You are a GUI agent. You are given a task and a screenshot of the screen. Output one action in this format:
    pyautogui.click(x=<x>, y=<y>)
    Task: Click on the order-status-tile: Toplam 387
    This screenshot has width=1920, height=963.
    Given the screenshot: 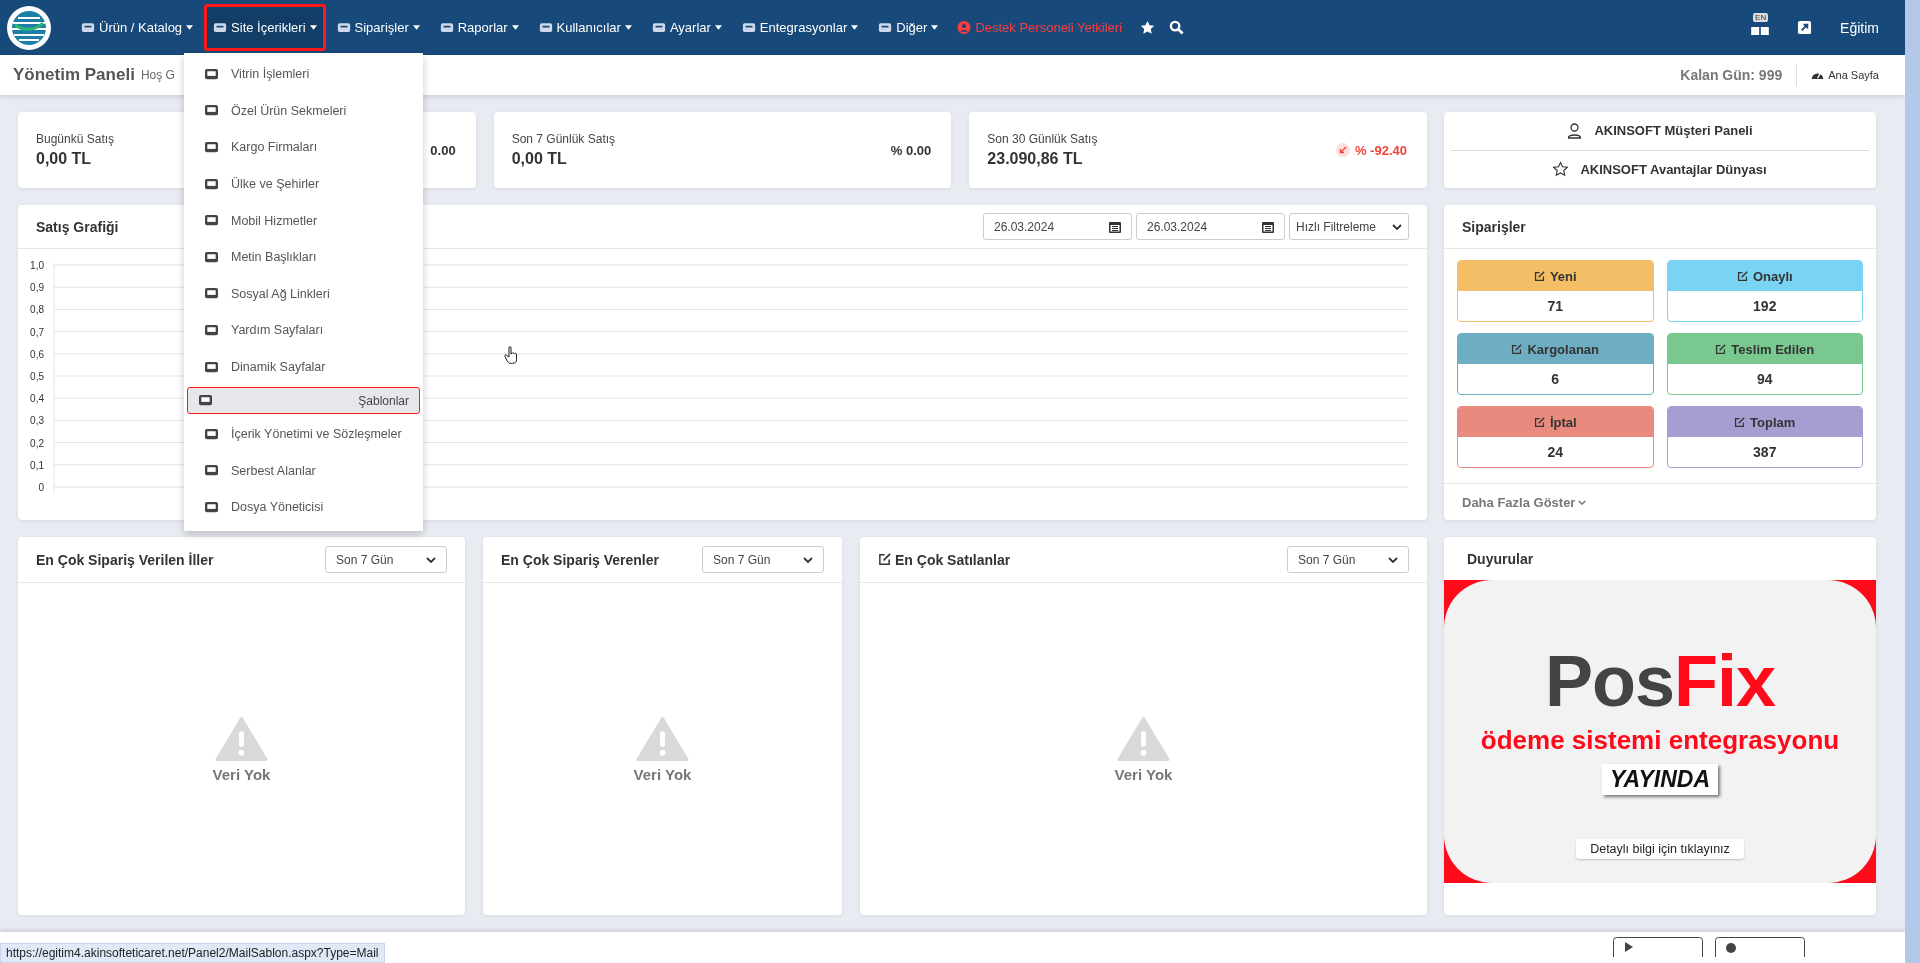 What is the action you would take?
    pyautogui.click(x=1764, y=437)
    